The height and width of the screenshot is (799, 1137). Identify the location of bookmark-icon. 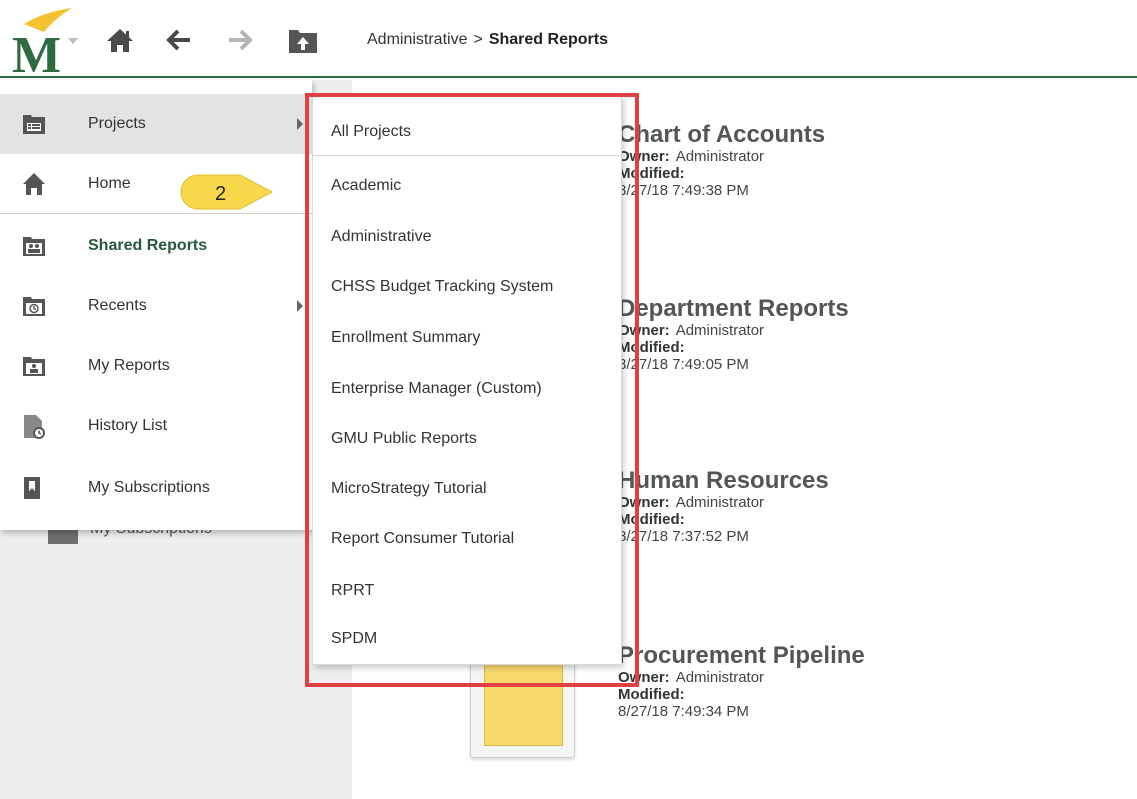
(34, 488).